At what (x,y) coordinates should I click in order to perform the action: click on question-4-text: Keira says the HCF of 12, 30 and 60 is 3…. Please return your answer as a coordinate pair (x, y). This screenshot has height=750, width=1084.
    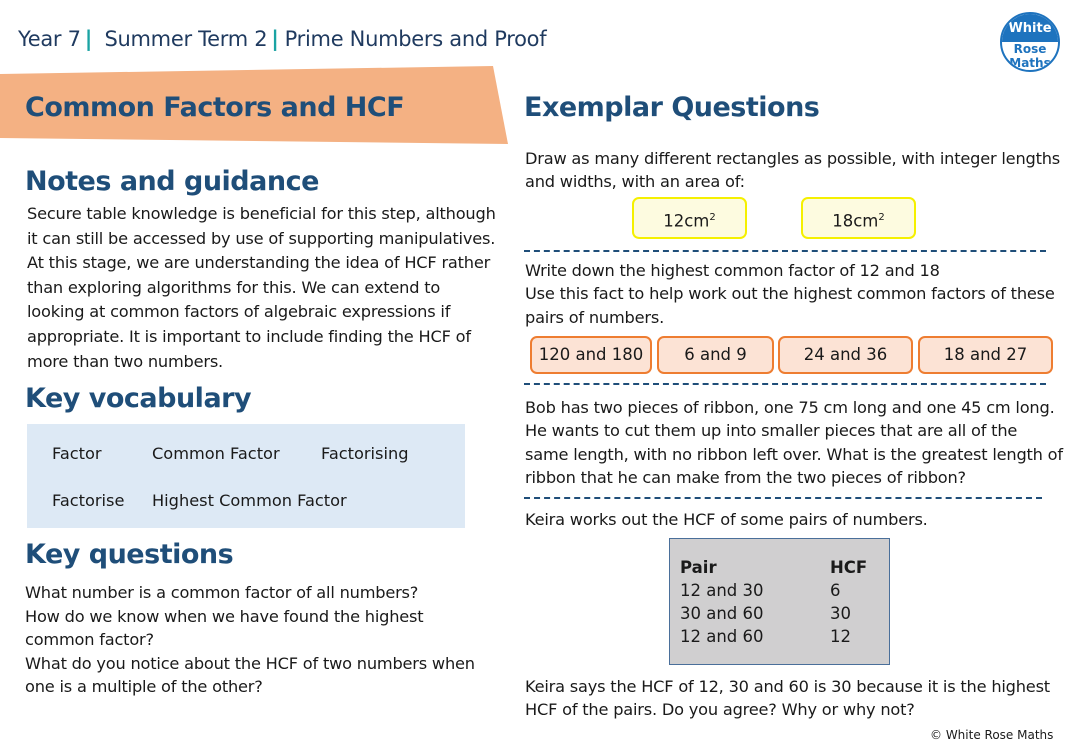
    Looking at the image, I should click on (787, 698).